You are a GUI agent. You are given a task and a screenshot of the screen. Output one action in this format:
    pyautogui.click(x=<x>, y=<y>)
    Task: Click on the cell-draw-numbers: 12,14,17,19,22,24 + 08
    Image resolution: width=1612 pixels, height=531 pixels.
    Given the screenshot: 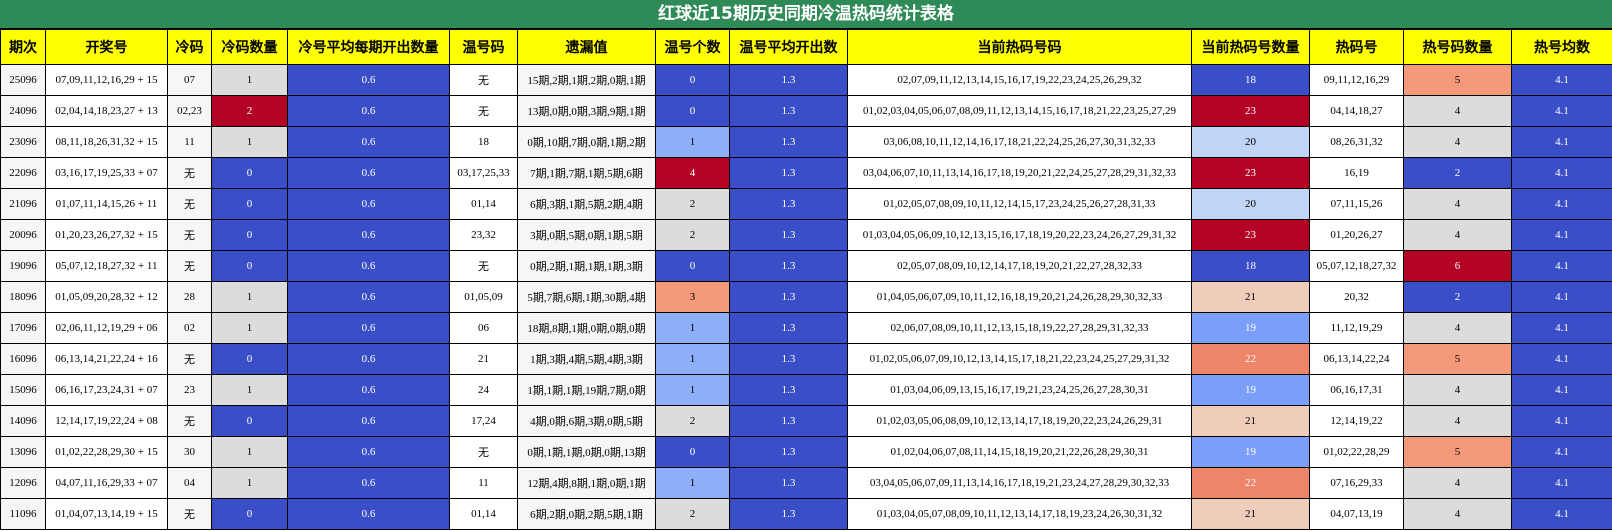 What is the action you would take?
    pyautogui.click(x=106, y=421)
    